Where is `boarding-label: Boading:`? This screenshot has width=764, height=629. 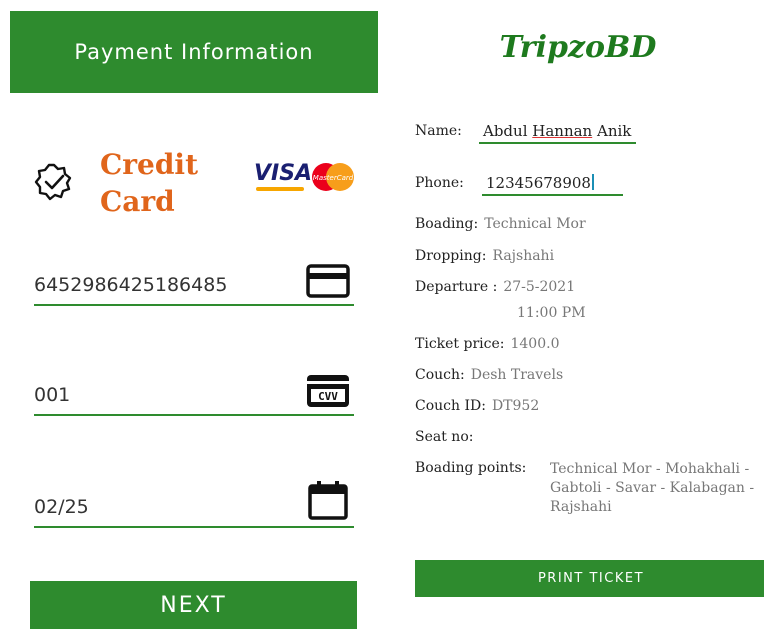 boarding-label: Boading: is located at coordinates (447, 224).